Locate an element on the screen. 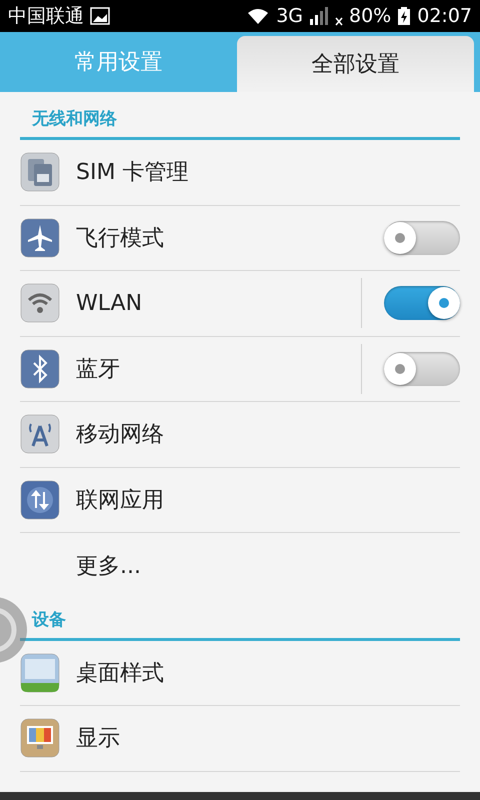 This screenshot has height=800, width=480. desktop-icon is located at coordinates (40, 672).